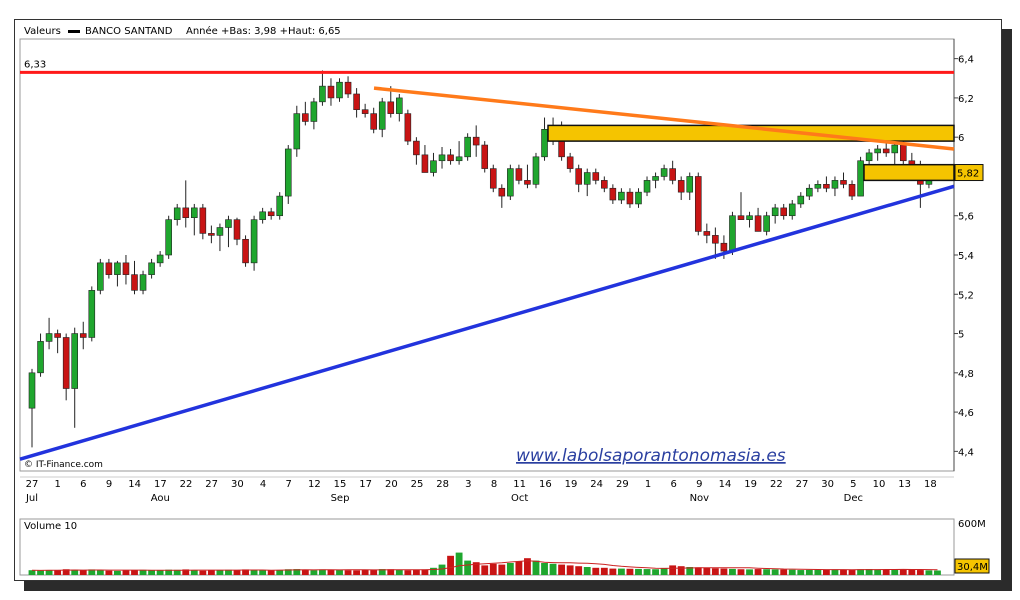  Describe the element at coordinates (700, 498) in the screenshot. I see `month-label: Nov` at that location.